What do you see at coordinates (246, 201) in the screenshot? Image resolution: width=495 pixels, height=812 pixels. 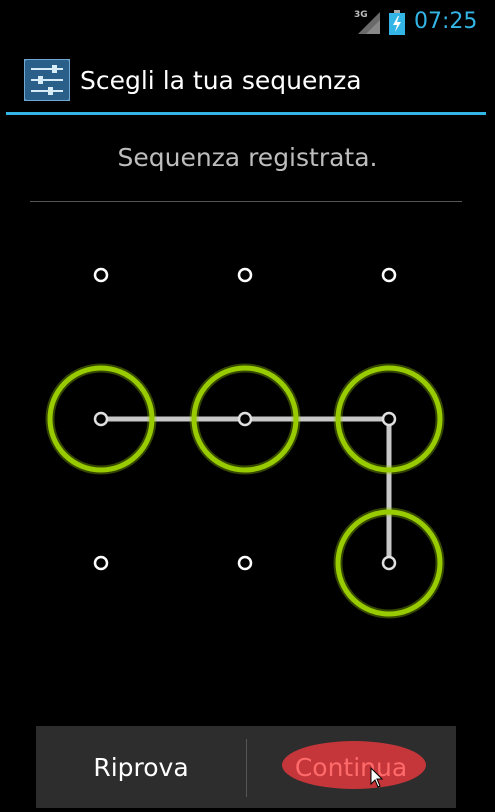 I see `divider` at bounding box center [246, 201].